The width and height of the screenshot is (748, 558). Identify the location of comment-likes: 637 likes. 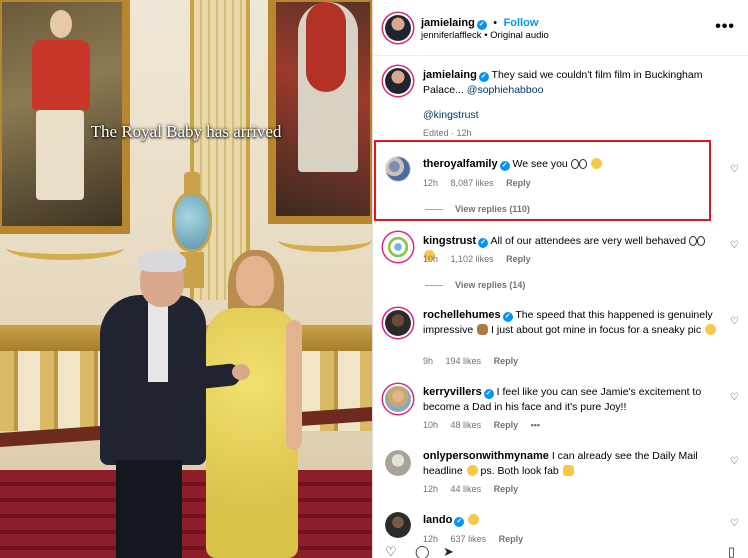
(469, 539).